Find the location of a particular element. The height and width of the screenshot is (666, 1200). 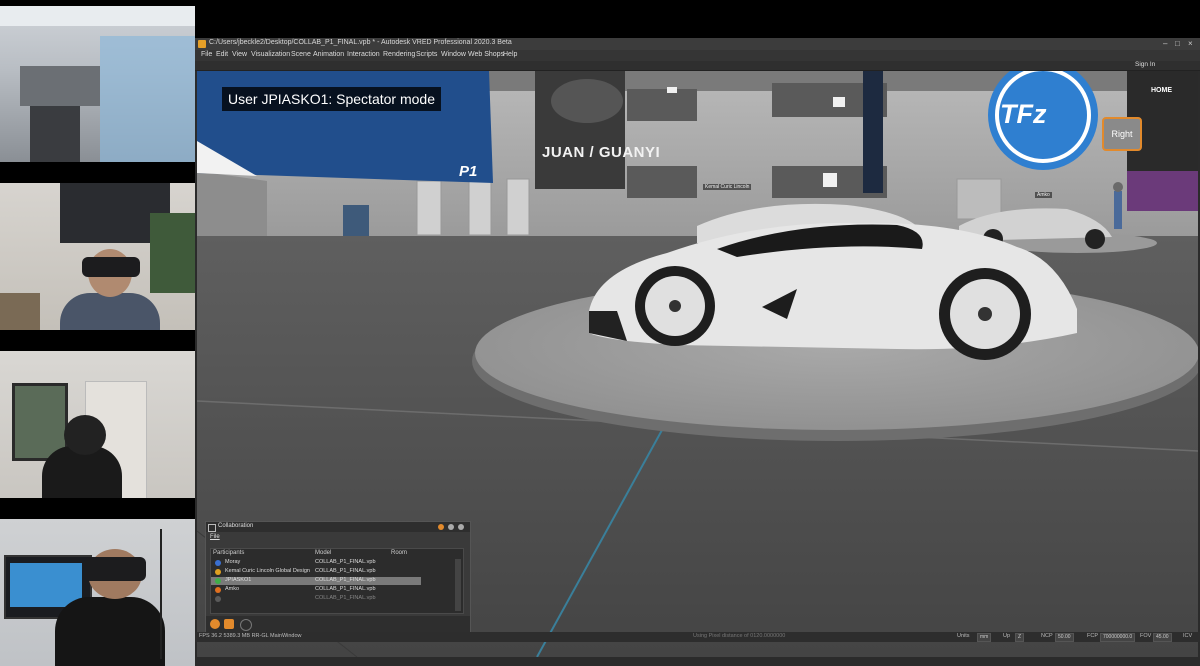

vred-app-icon is located at coordinates (202, 44).